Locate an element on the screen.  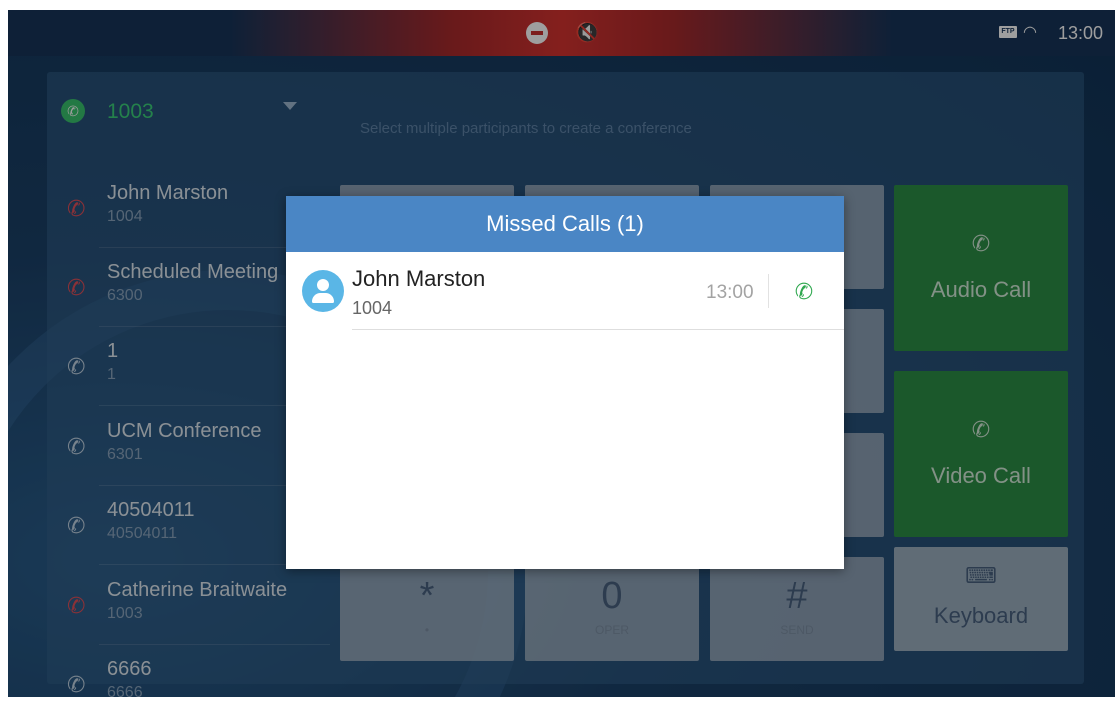
missed-call-name: John Marston is located at coordinates (419, 278).